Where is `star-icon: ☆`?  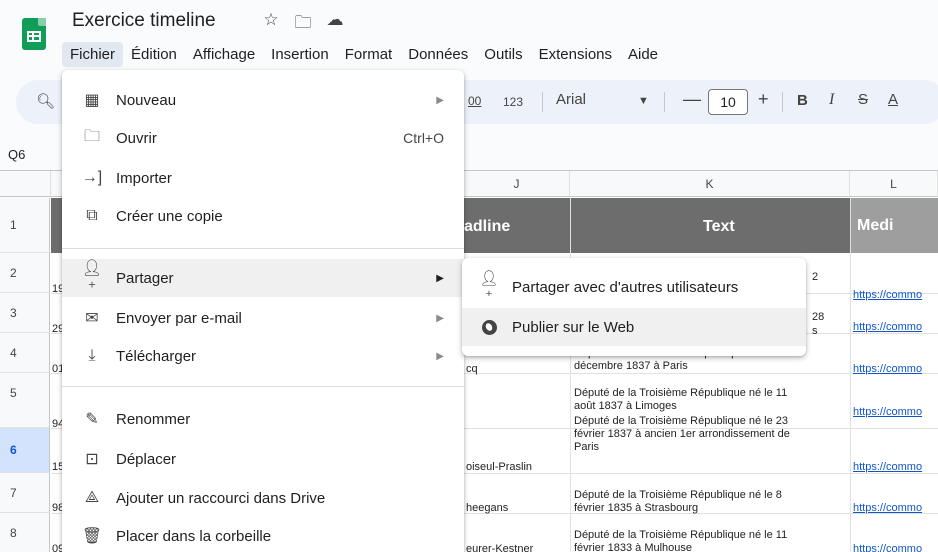
star-icon: ☆ is located at coordinates (271, 24).